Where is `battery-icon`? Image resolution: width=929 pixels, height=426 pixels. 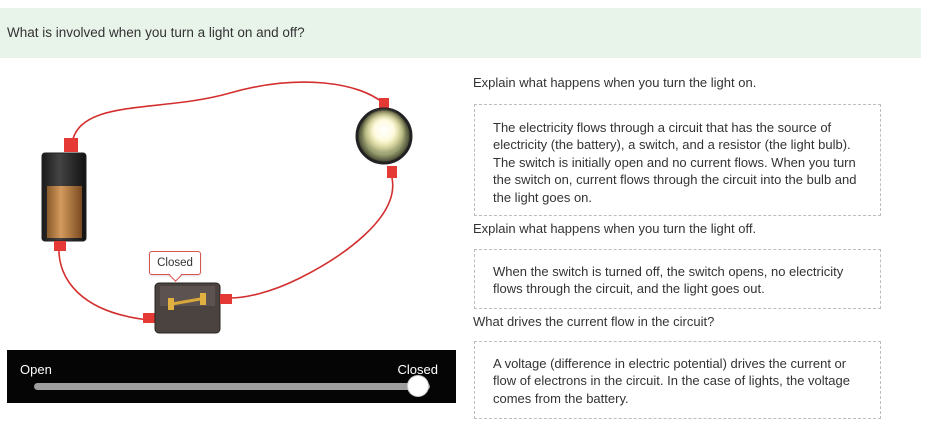 battery-icon is located at coordinates (64, 194).